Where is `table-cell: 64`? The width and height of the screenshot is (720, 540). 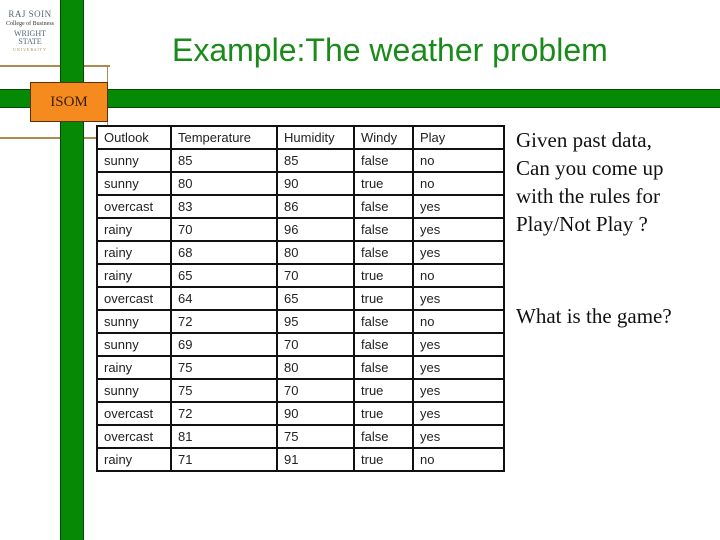
table-cell: 64 is located at coordinates (224, 298).